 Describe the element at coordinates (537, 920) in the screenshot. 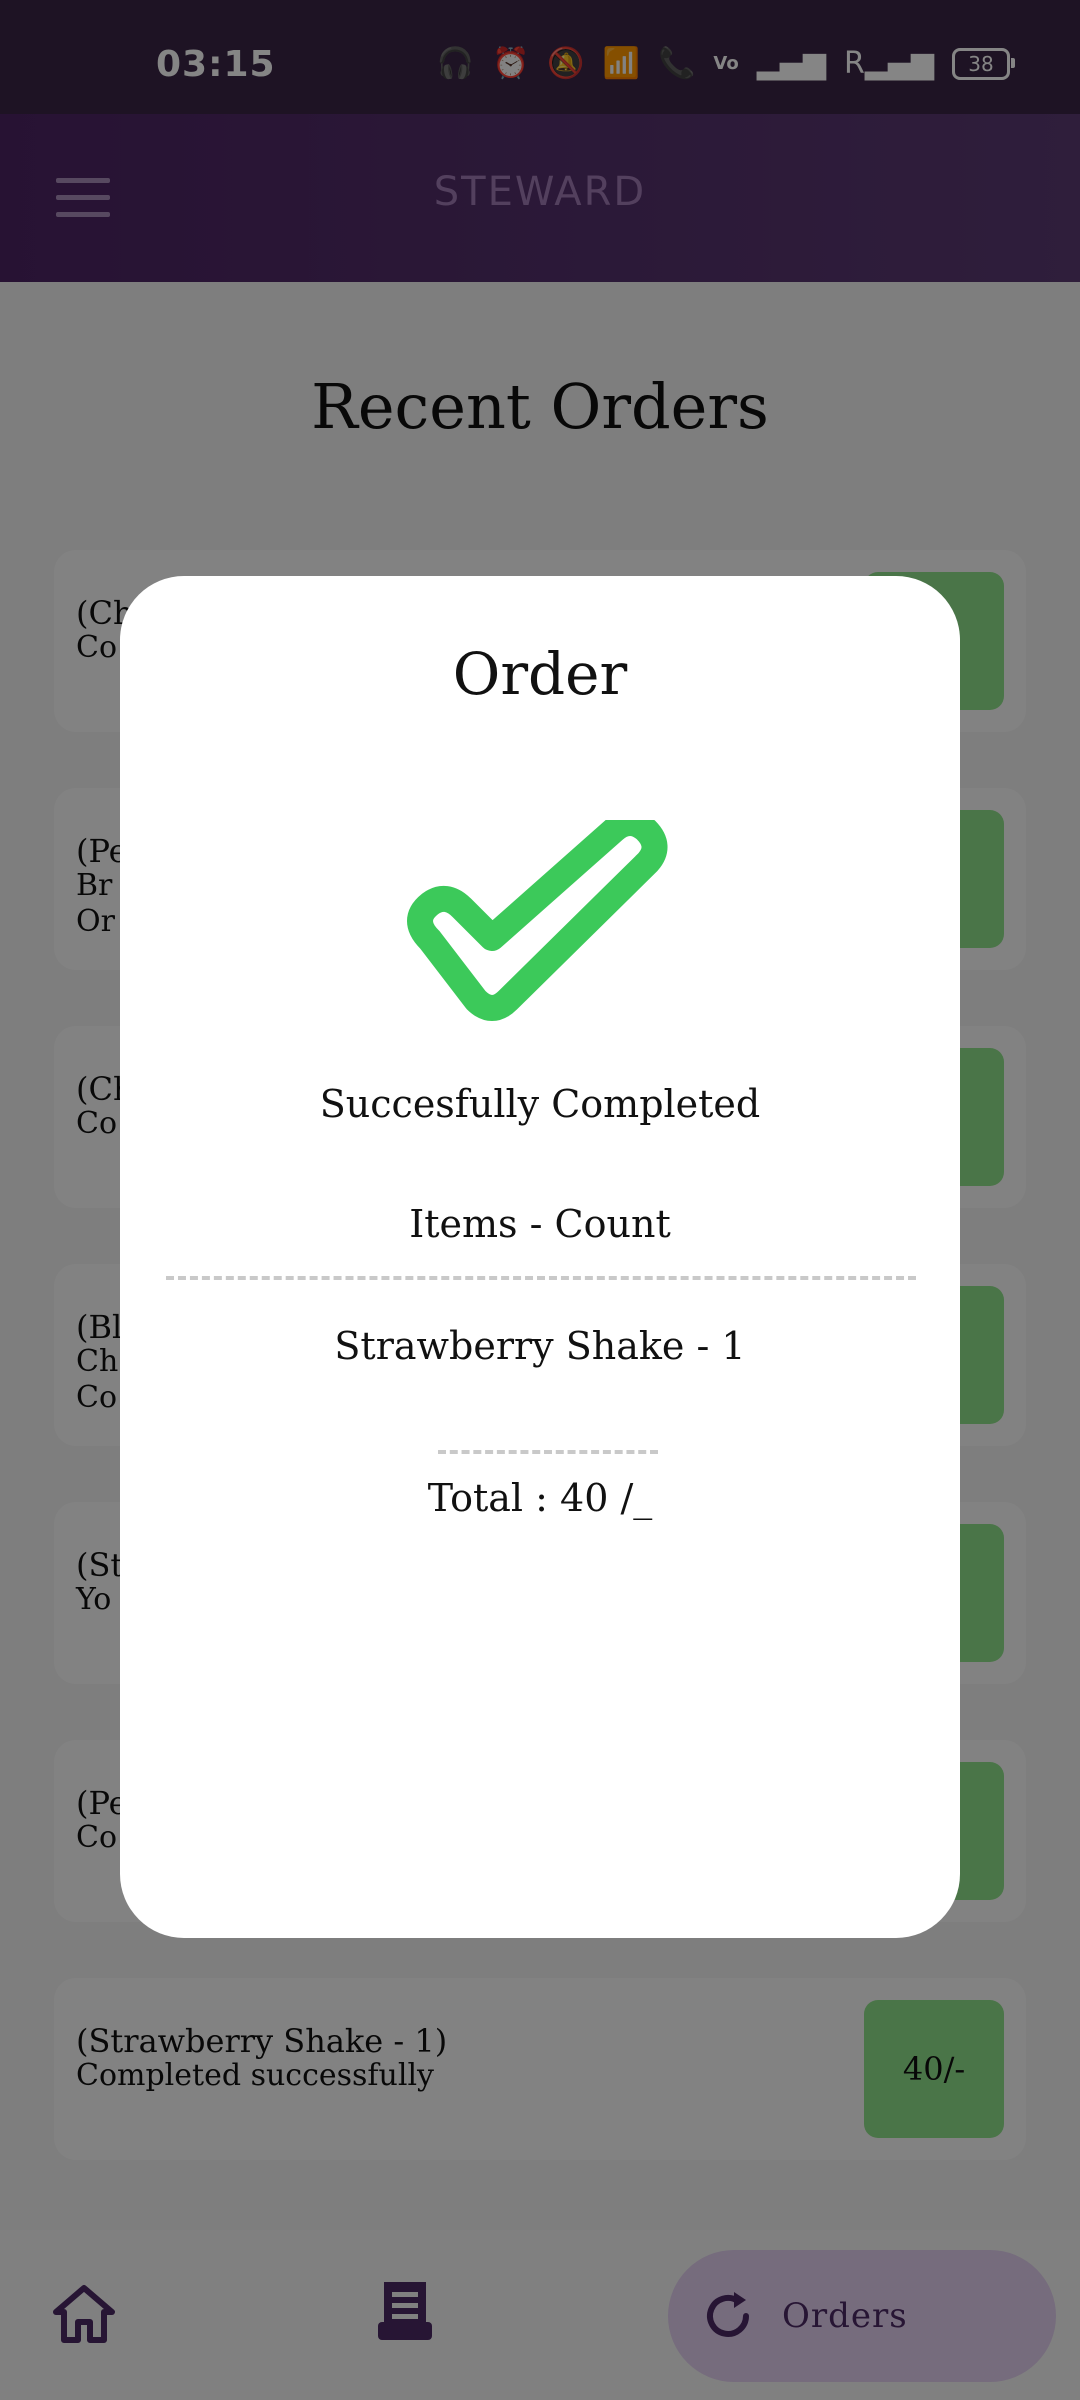

I see `check-icon` at that location.